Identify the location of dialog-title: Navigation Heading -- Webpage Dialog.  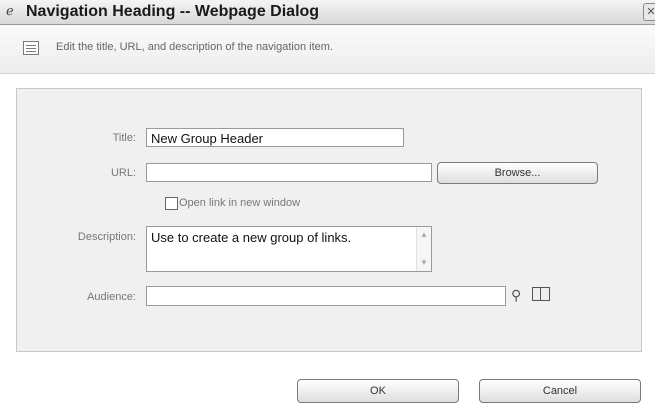
(173, 11).